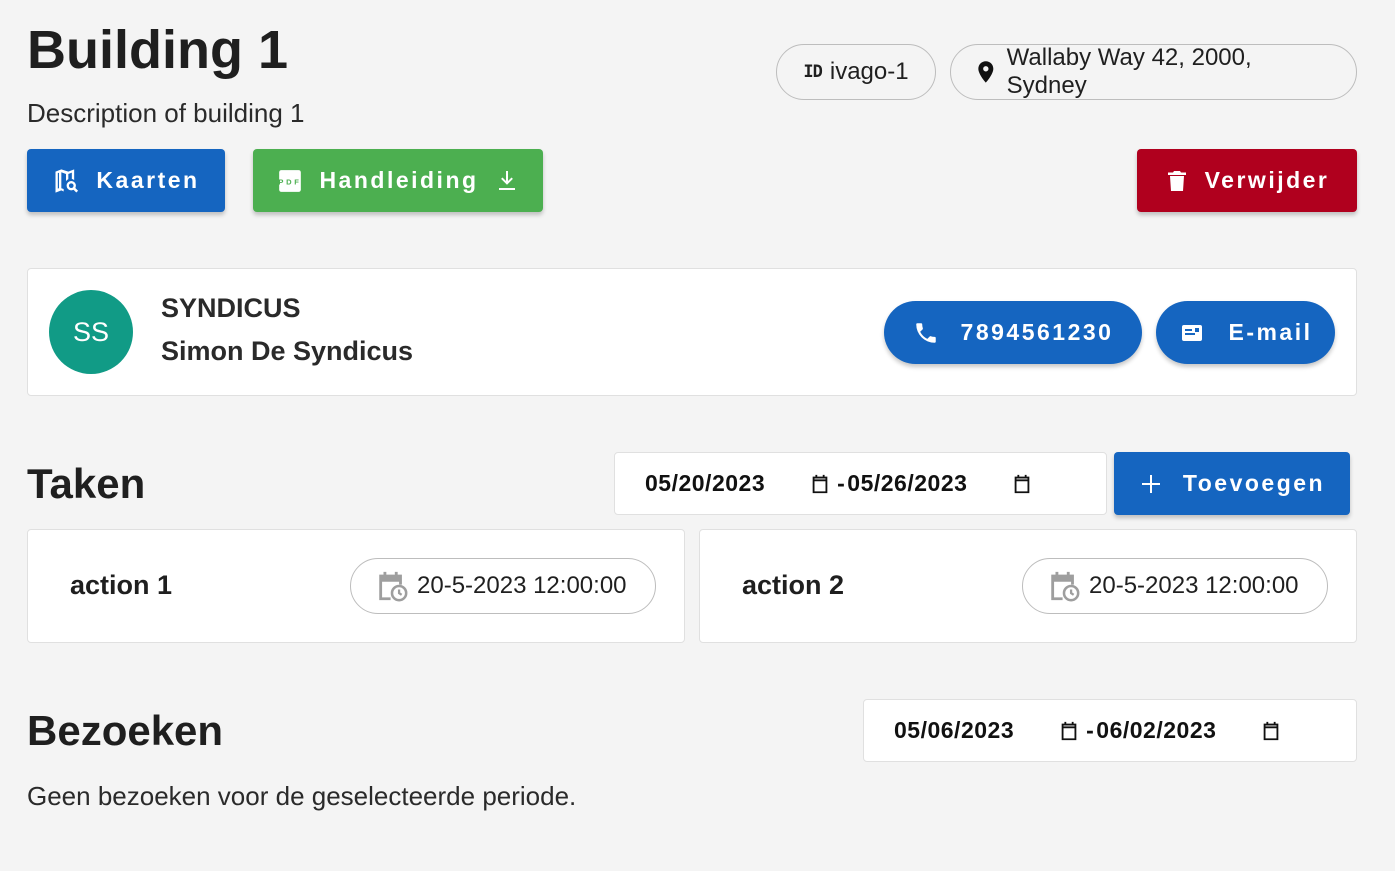 The image size is (1395, 871). I want to click on building-id-chip: ID ivago-1, so click(856, 72).